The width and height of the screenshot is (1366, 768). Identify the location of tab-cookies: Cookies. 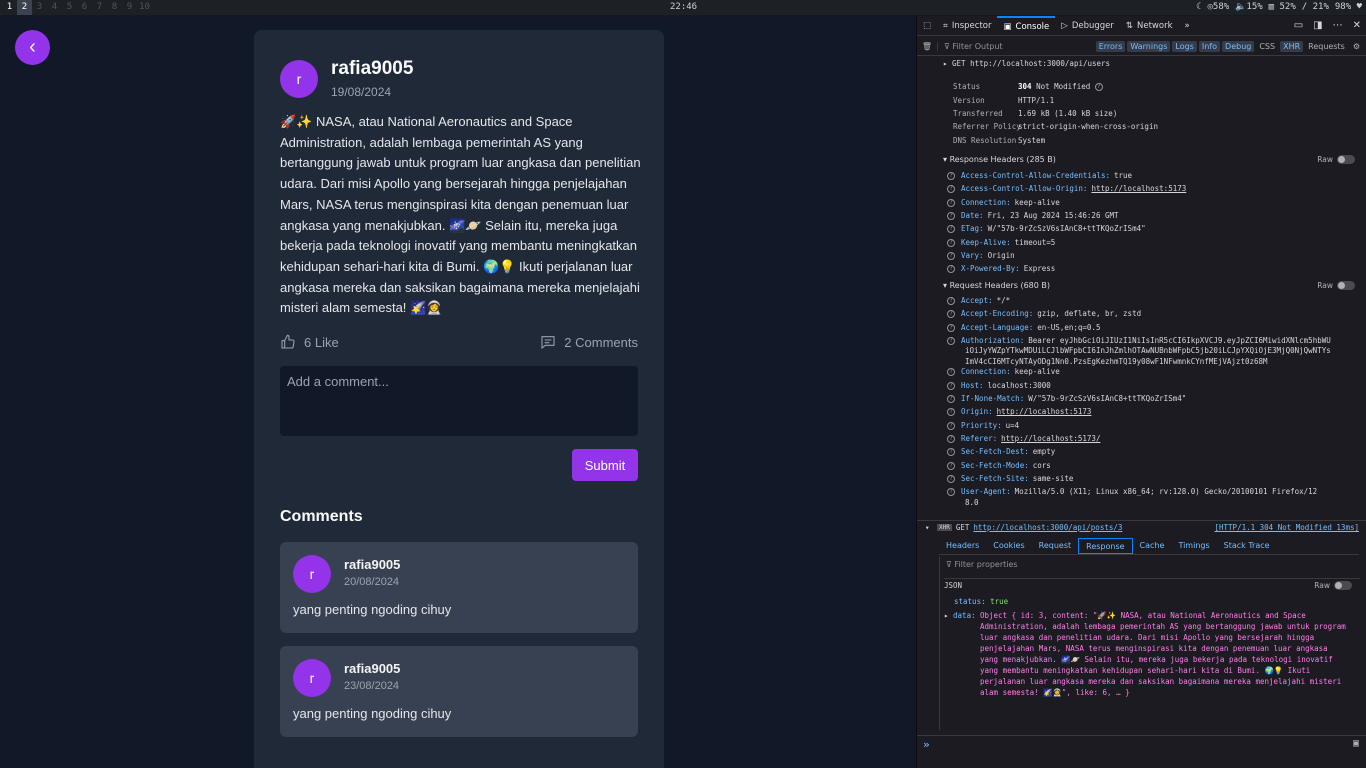
(1008, 546).